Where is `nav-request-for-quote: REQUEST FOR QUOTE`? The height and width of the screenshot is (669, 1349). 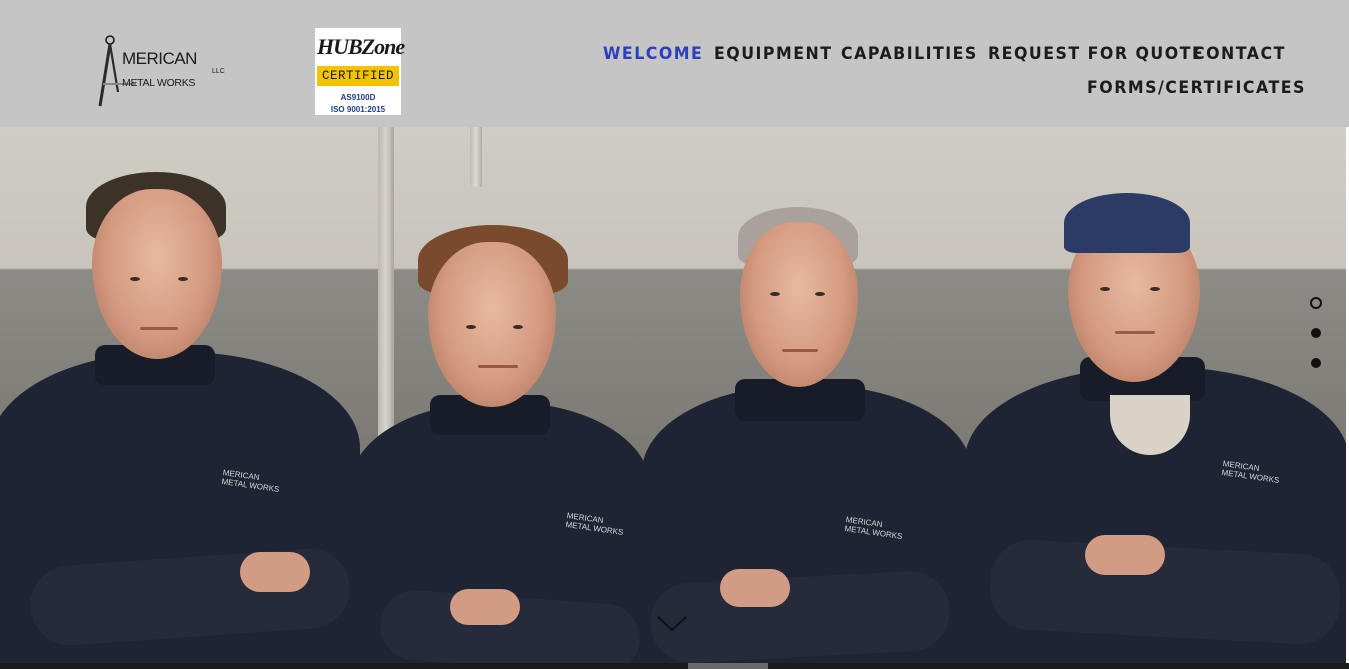
nav-request-for-quote: REQUEST FOR QUOTE is located at coordinates (1096, 54).